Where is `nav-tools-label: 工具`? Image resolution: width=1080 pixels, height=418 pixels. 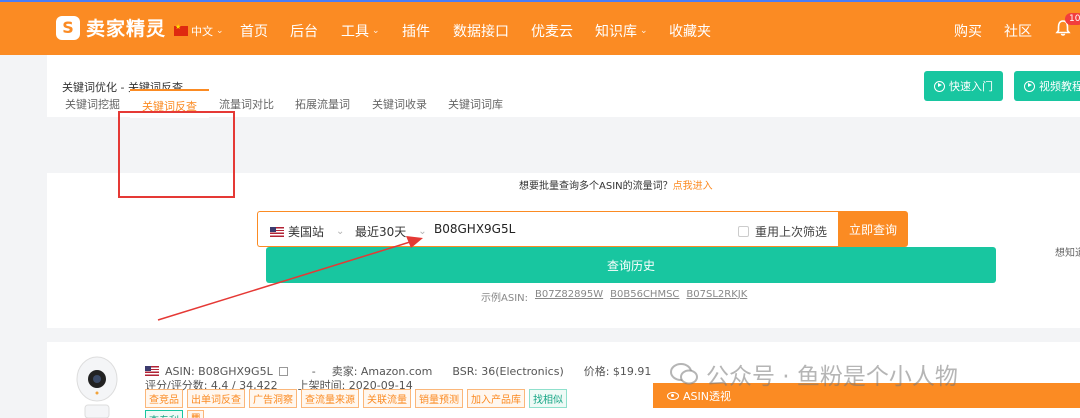 nav-tools-label: 工具 is located at coordinates (355, 32).